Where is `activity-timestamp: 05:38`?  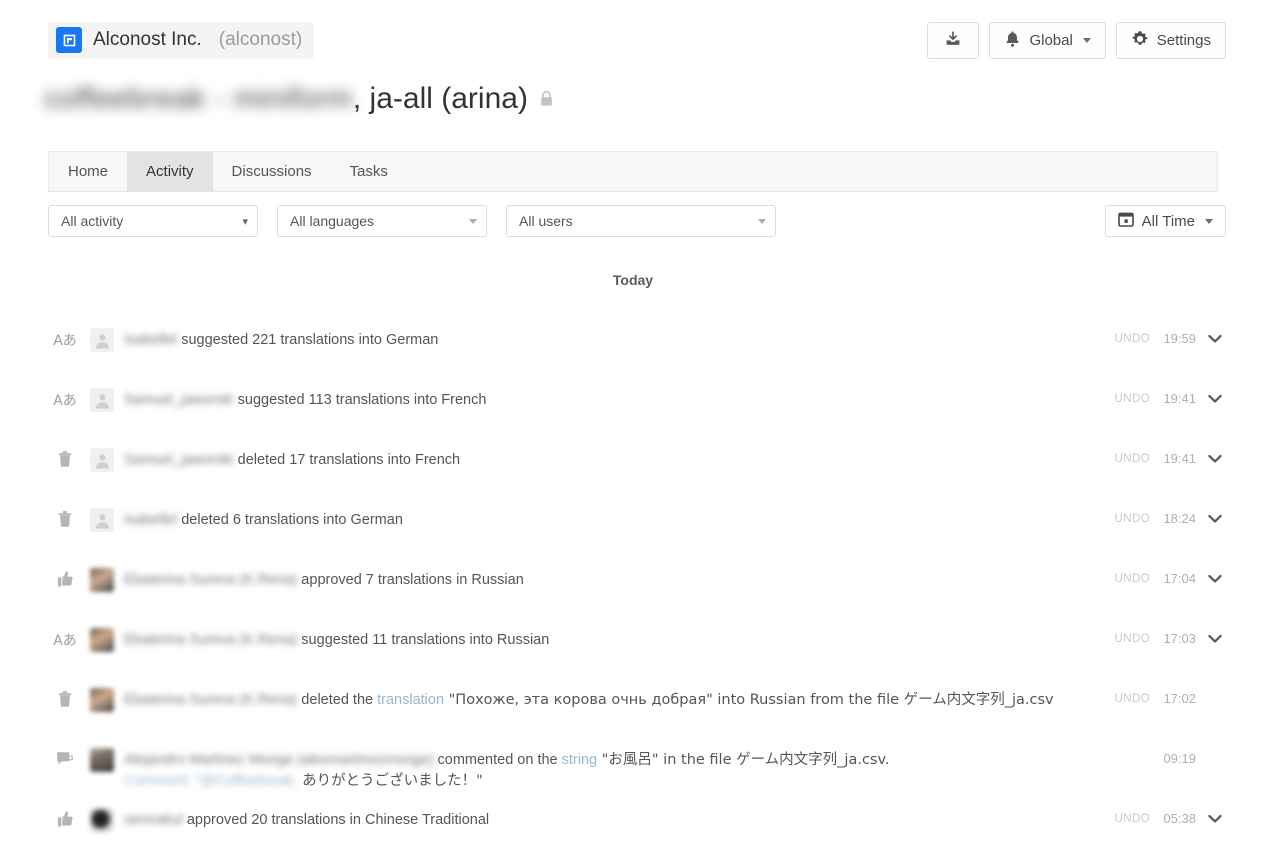 activity-timestamp: 05:38 is located at coordinates (1179, 818).